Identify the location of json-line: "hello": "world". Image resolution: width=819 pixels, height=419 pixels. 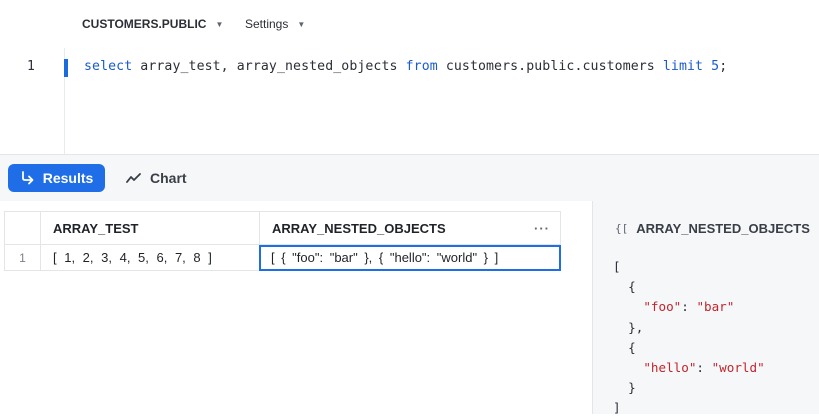
(689, 368).